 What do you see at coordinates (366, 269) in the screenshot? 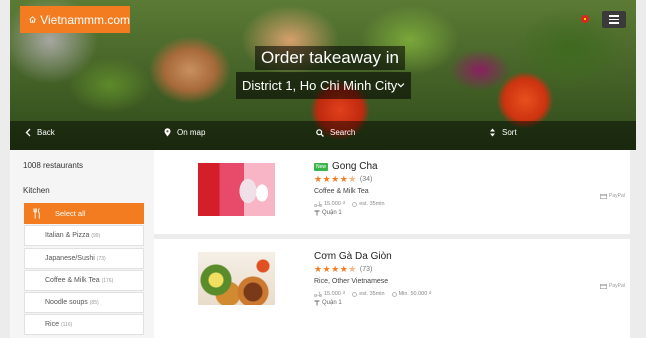
I see `review-count: (73)` at bounding box center [366, 269].